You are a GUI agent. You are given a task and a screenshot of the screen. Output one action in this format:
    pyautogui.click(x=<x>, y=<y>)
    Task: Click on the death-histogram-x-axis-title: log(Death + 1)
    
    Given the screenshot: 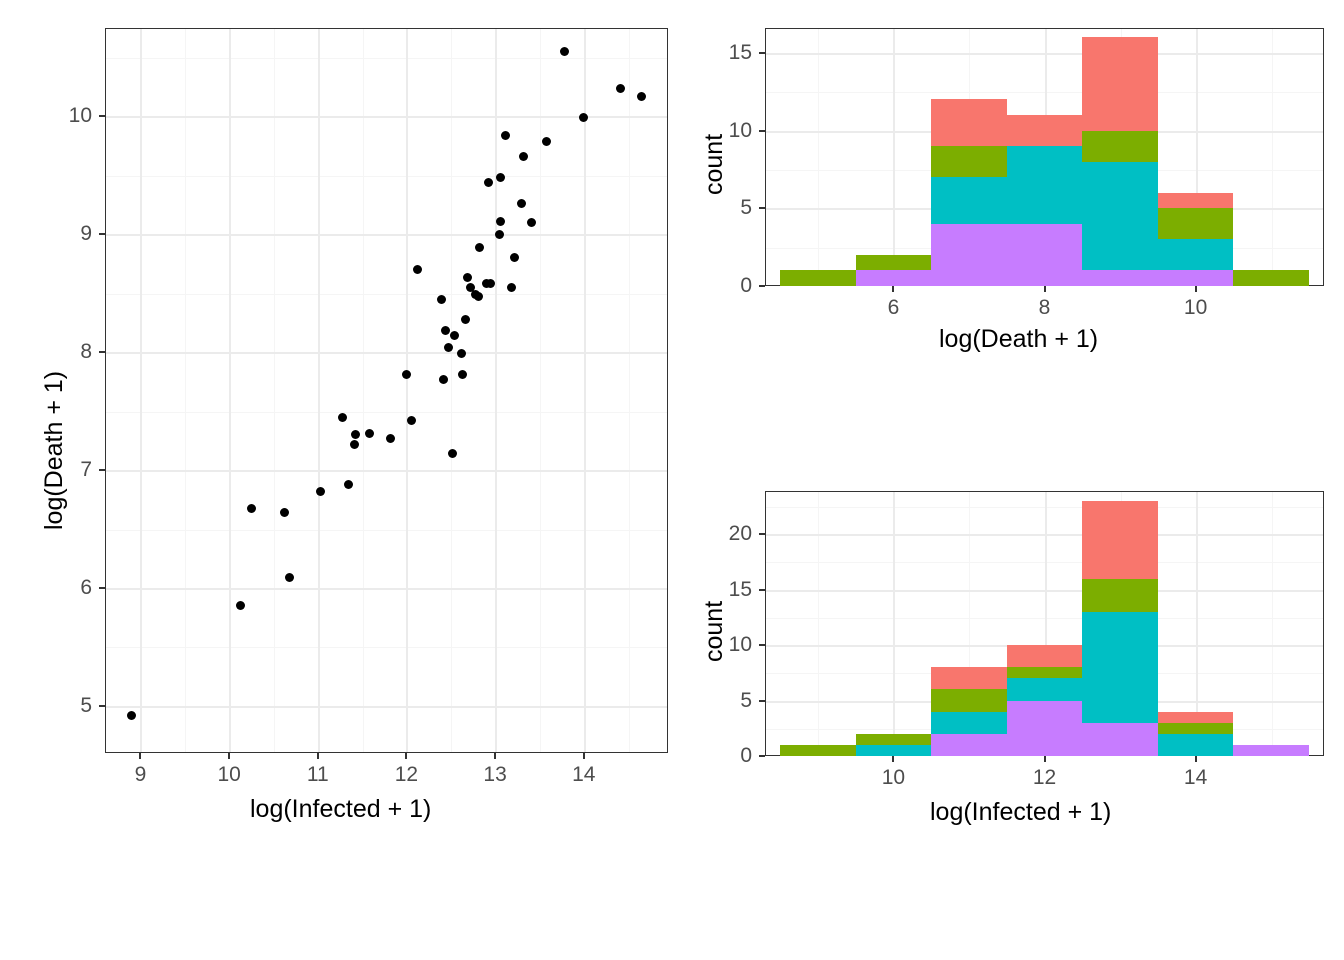 What is the action you would take?
    pyautogui.click(x=1019, y=339)
    